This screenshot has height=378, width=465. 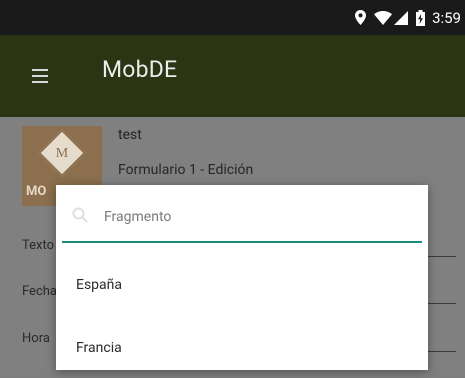 What do you see at coordinates (383, 17) in the screenshot?
I see `wifi-icon` at bounding box center [383, 17].